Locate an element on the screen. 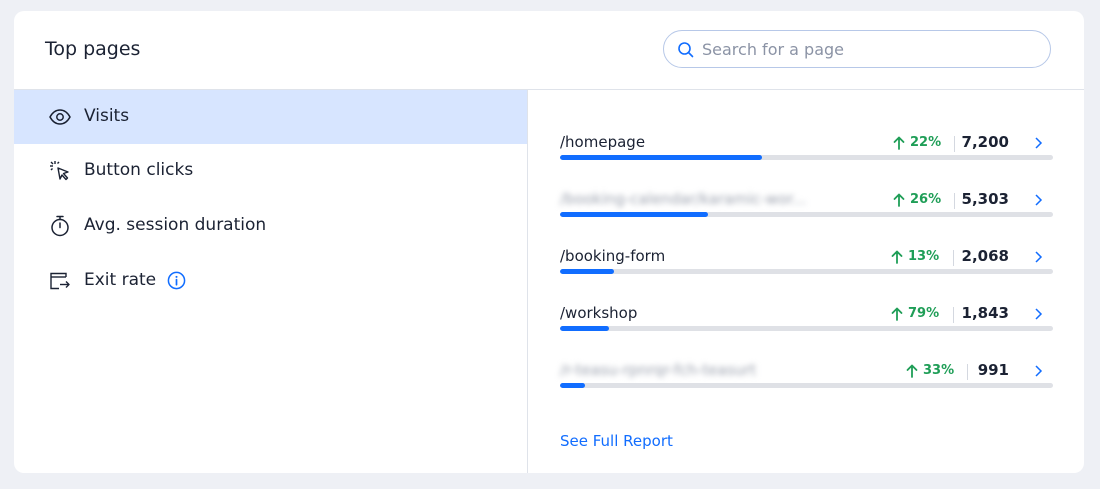 Image resolution: width=1100 pixels, height=489 pixels. visit-count: 1,843 is located at coordinates (985, 313).